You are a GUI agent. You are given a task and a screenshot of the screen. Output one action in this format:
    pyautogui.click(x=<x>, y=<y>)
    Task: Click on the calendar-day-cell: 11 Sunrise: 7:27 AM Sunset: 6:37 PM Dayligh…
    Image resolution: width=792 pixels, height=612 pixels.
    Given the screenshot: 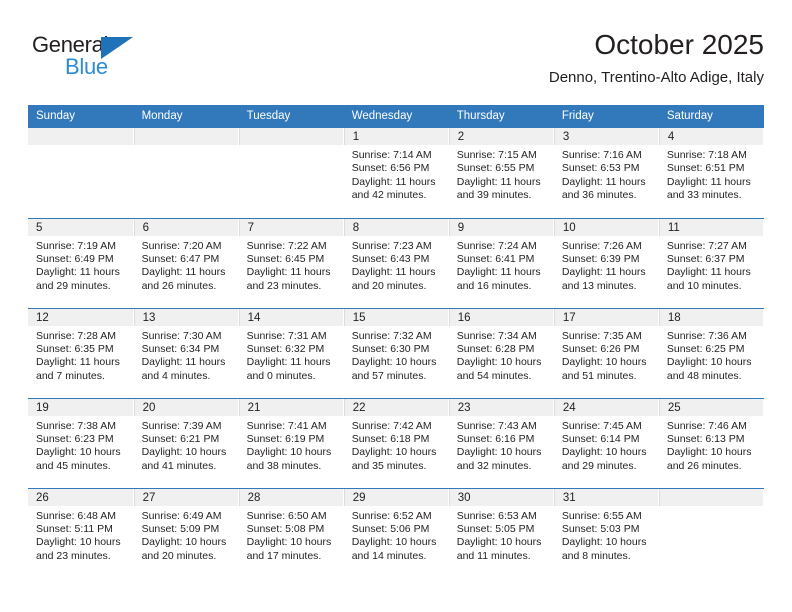 What is the action you would take?
    pyautogui.click(x=711, y=263)
    